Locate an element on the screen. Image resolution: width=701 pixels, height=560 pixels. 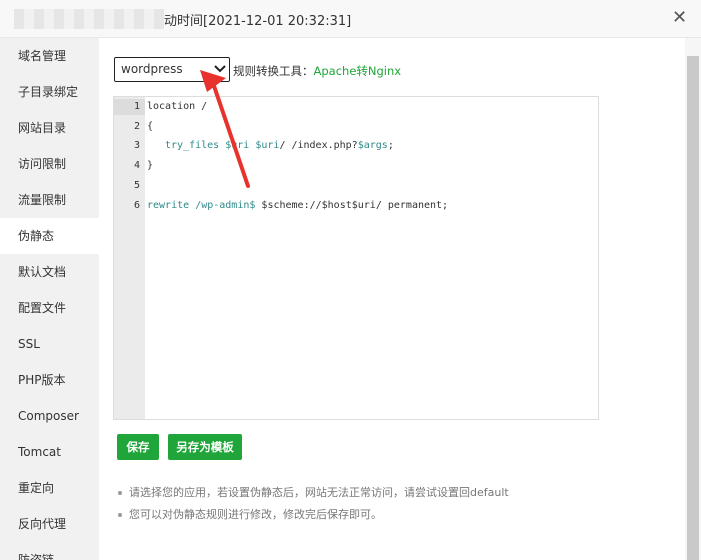
dialog-title: 动时间[2021-12-01 20:32:31] is located at coordinates (258, 21).